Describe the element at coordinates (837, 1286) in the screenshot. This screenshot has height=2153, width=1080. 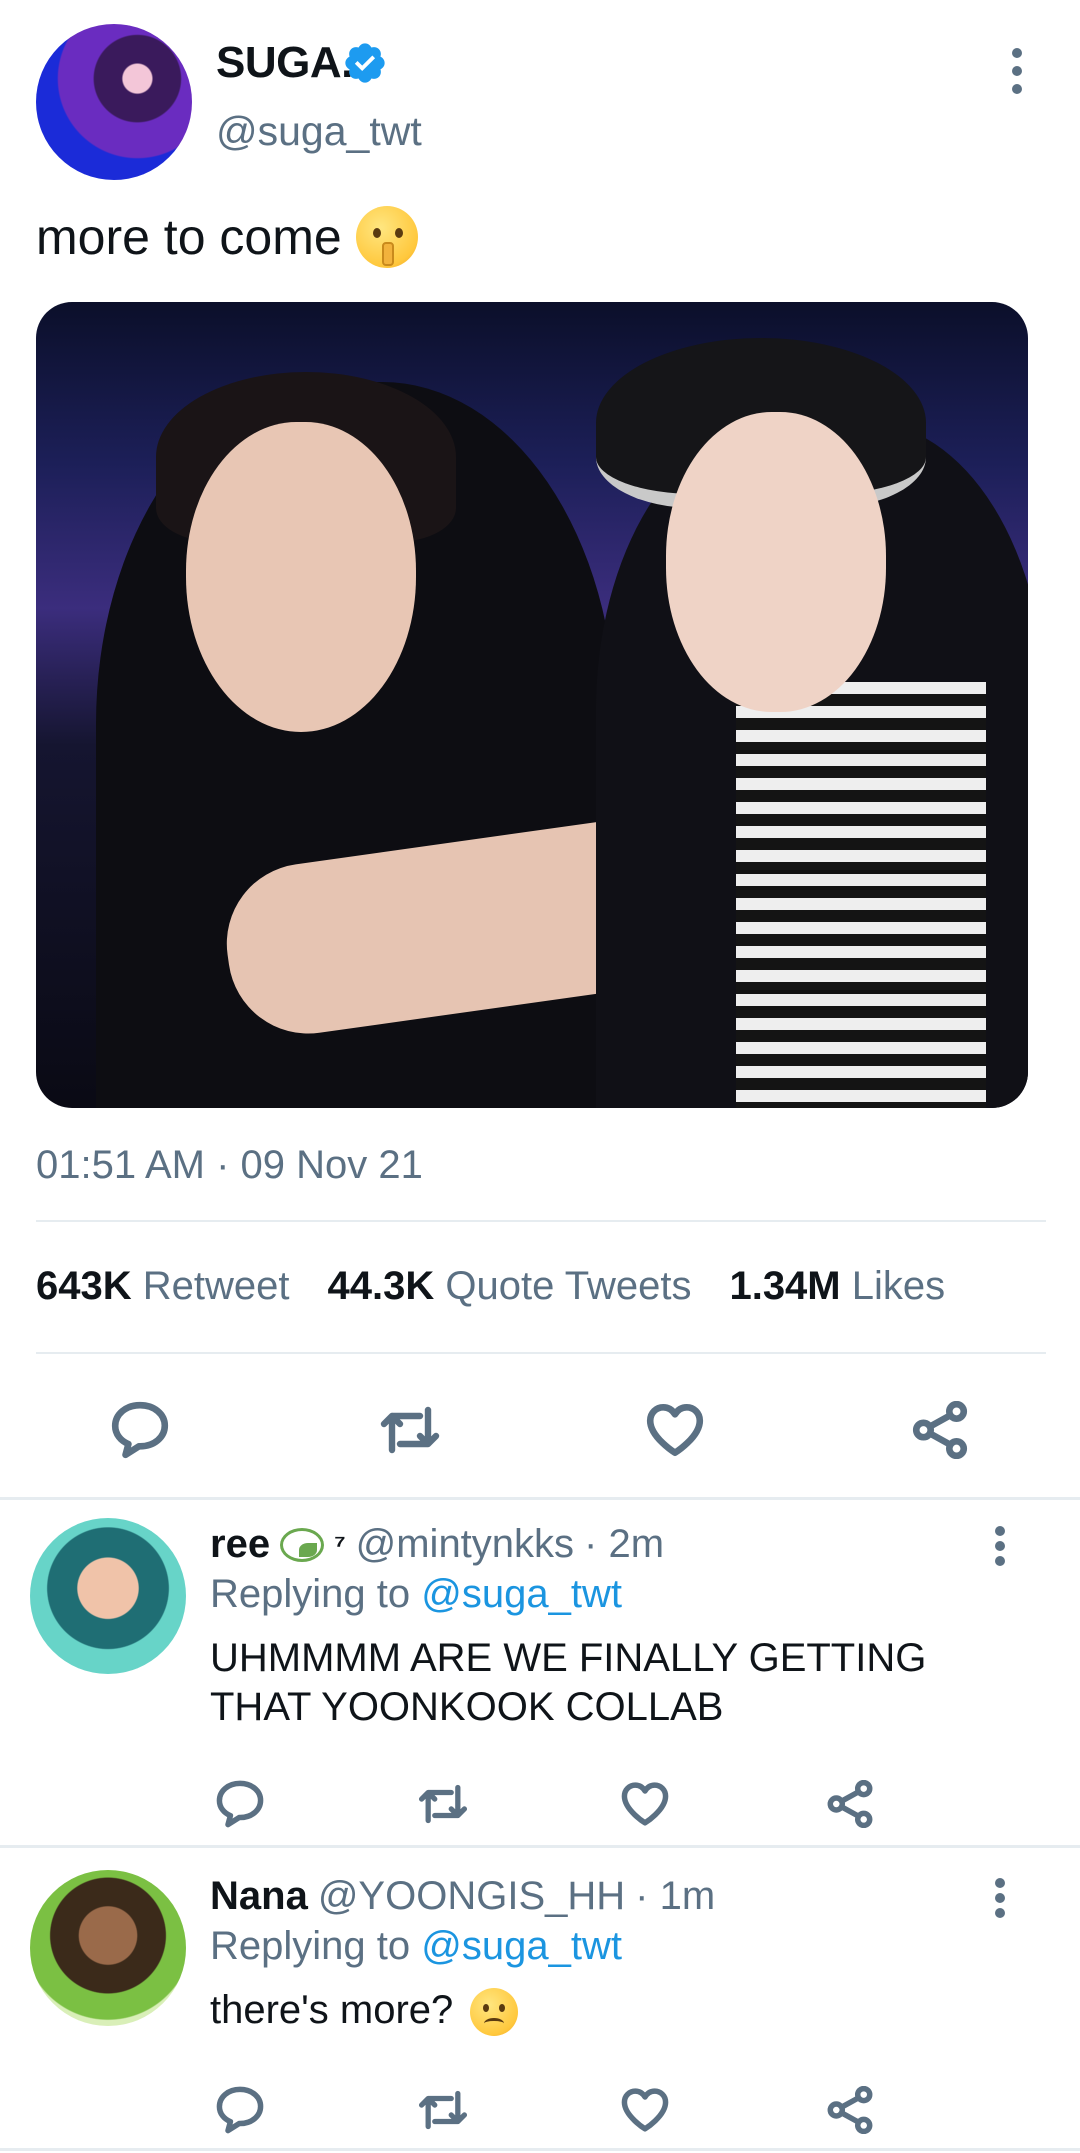
I see `likes-count: 1.34M Likes` at that location.